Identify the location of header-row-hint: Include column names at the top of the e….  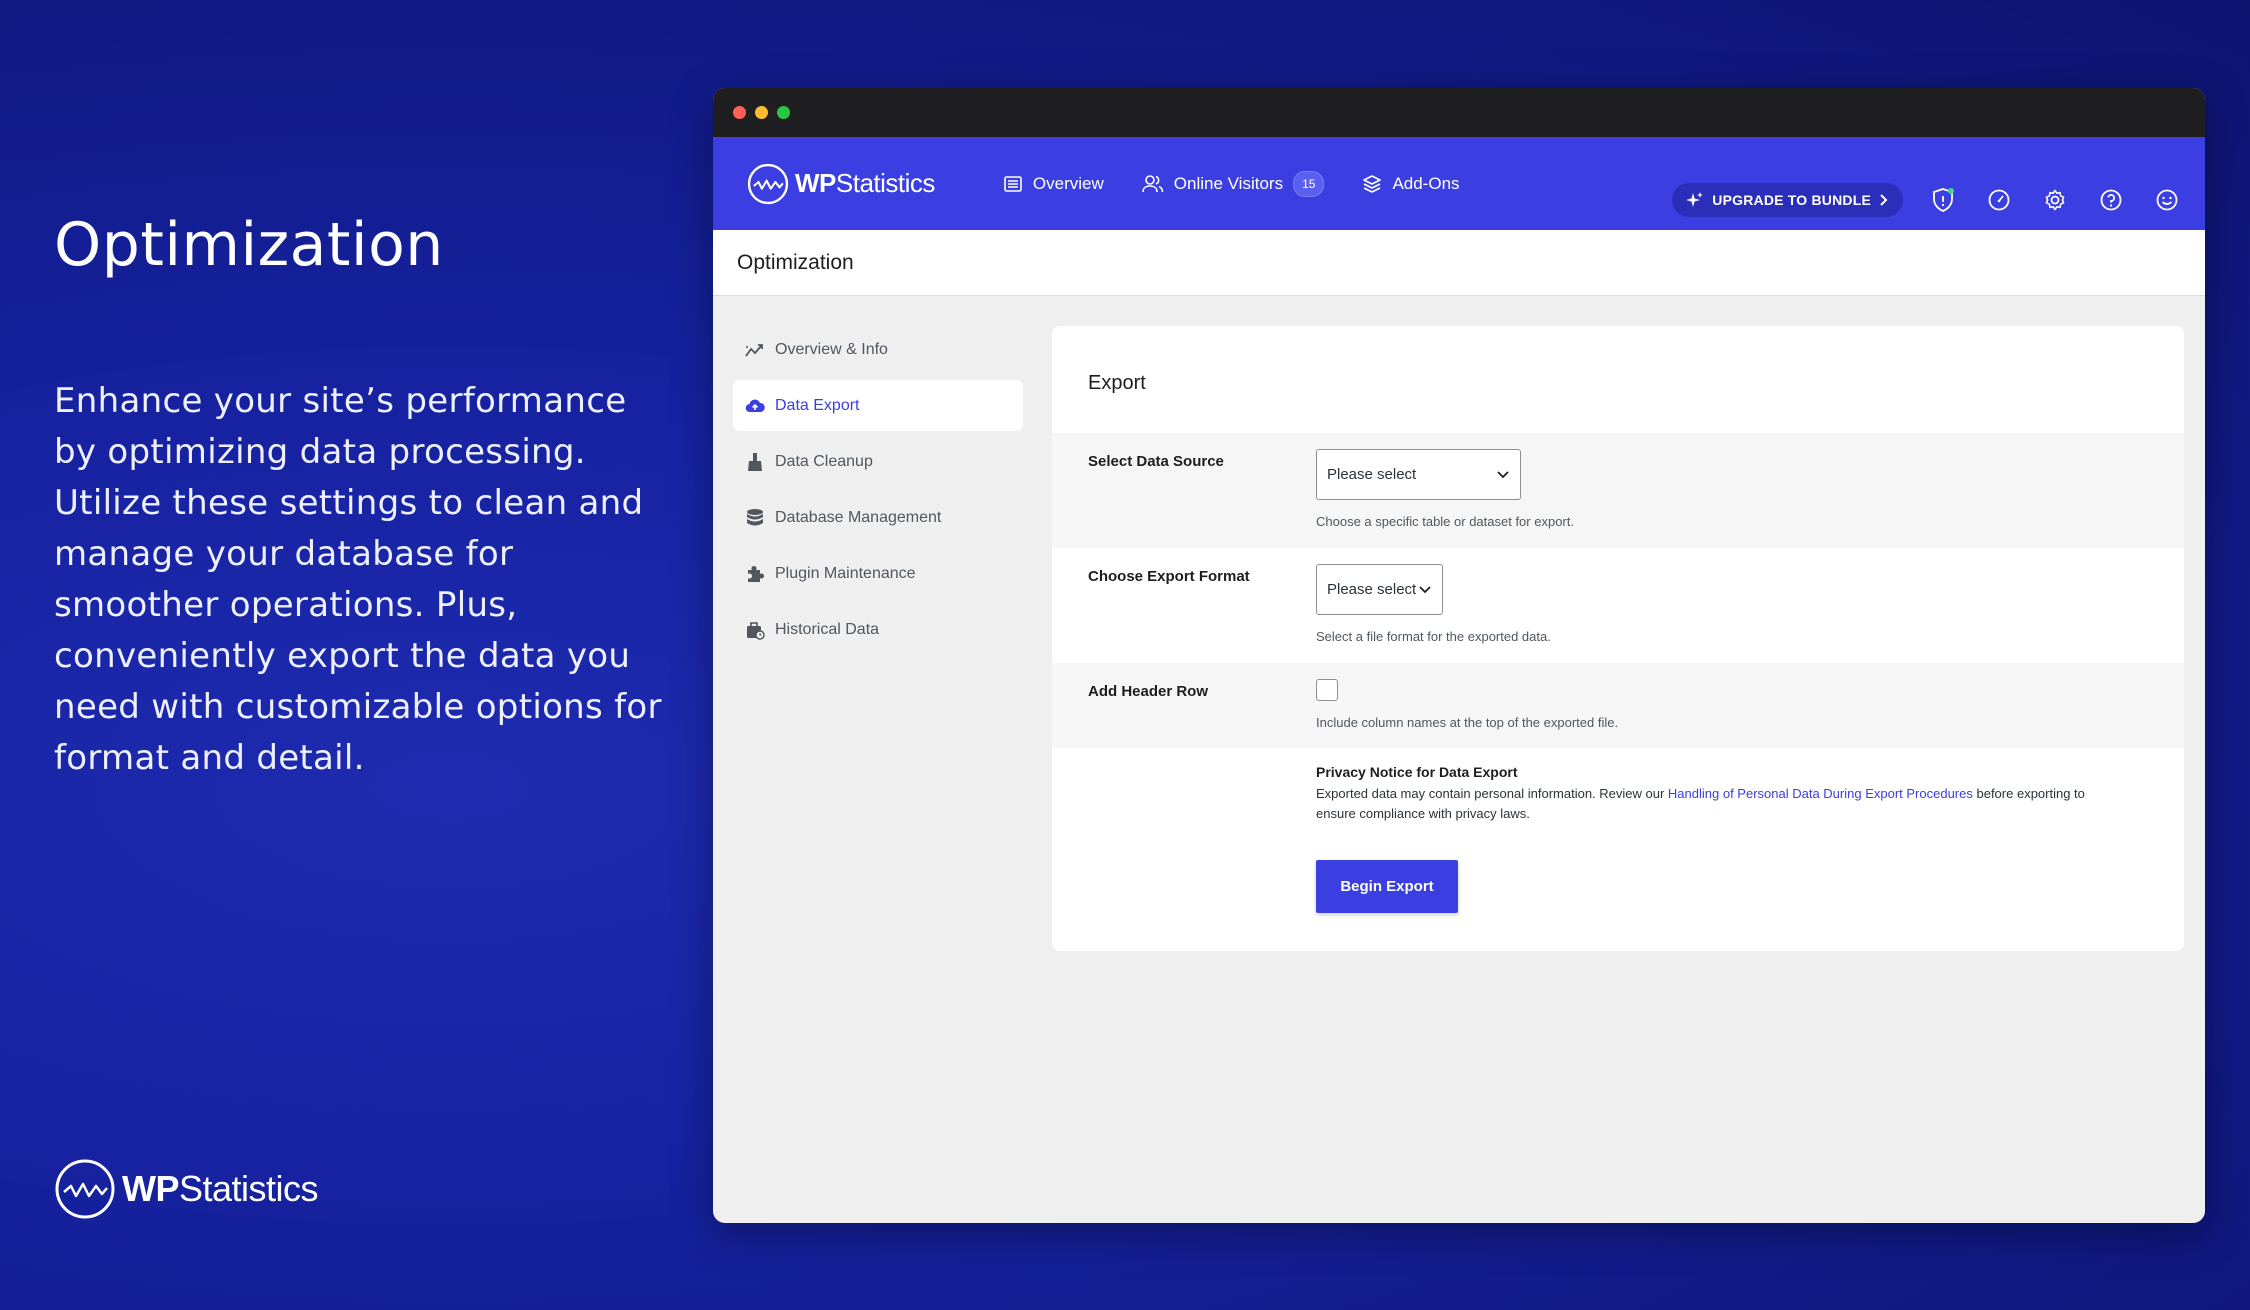
(1467, 722).